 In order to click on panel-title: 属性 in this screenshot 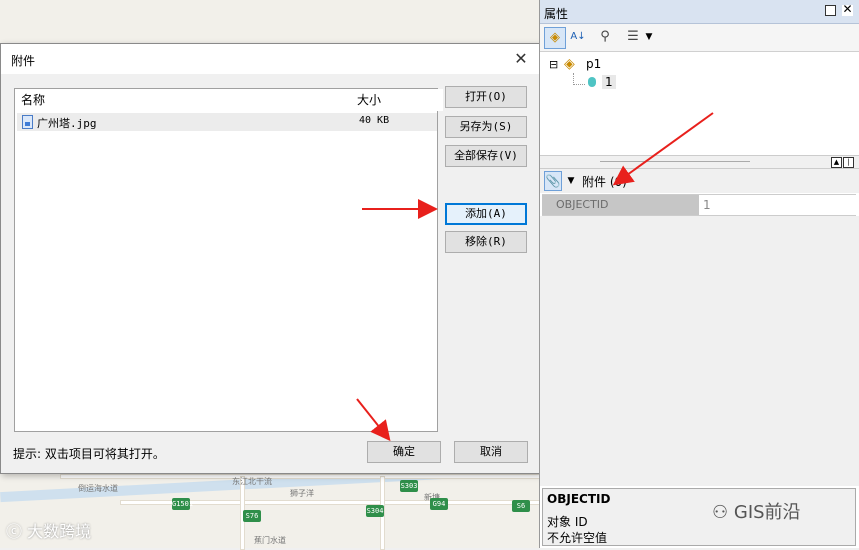, I will do `click(556, 14)`.